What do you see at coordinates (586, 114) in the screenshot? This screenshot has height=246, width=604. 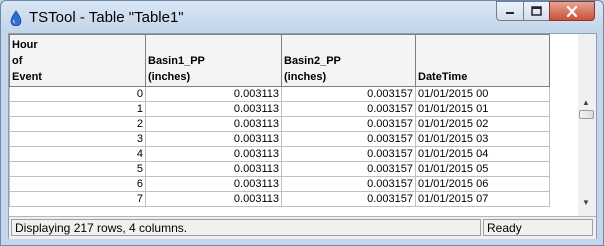 I see `scrollbar-thumb` at bounding box center [586, 114].